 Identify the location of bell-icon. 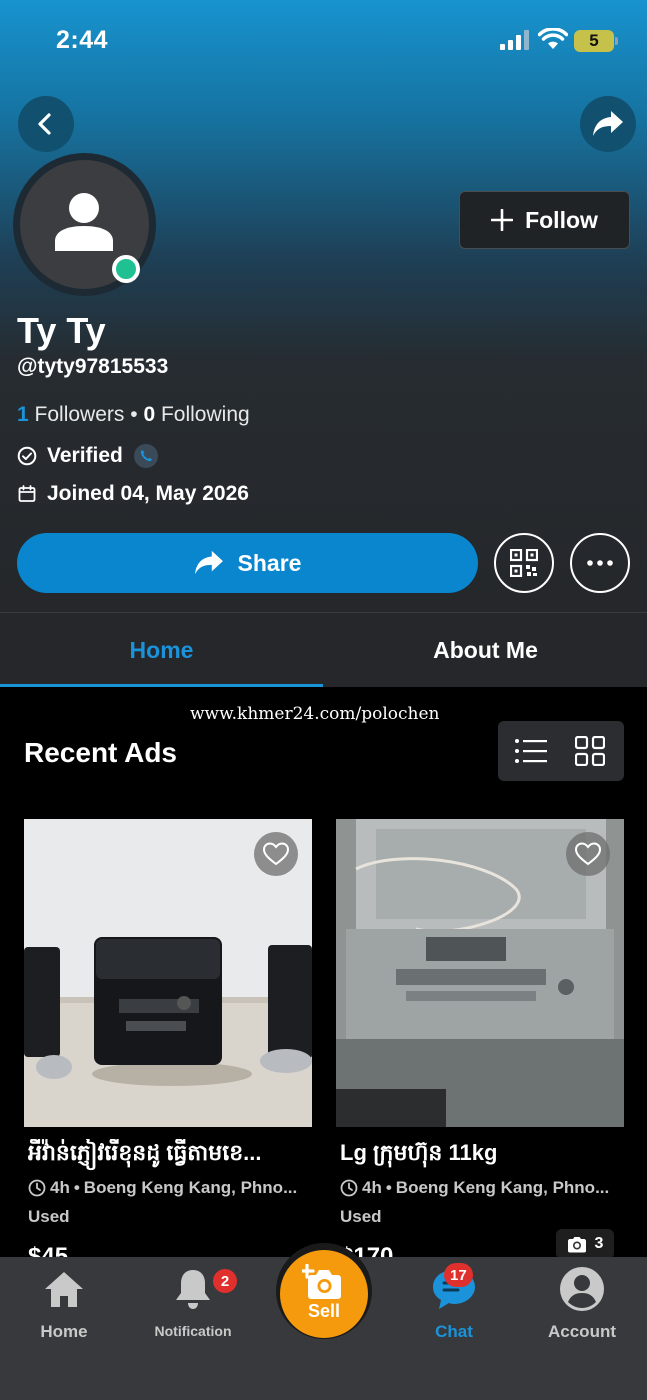
(193, 1289).